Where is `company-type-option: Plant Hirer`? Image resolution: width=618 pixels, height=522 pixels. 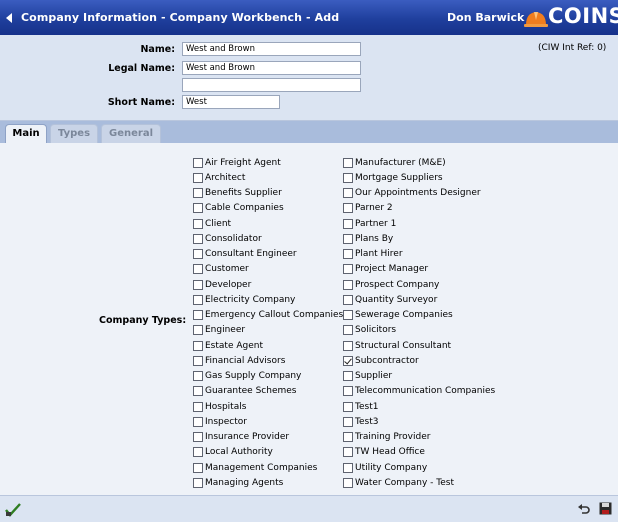
company-type-option: Plant Hirer is located at coordinates (419, 254).